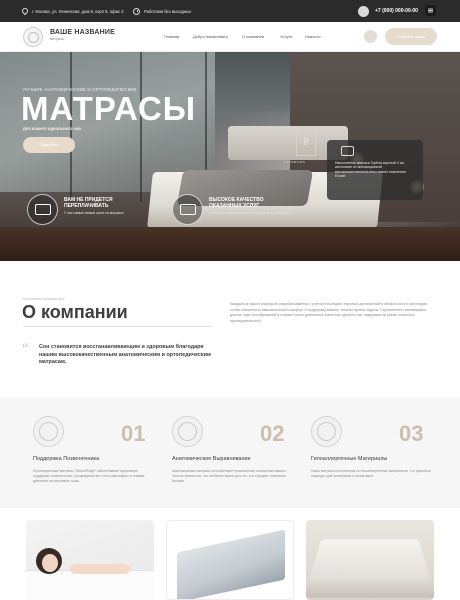 The width and height of the screenshot is (460, 600). Describe the element at coordinates (48, 431) in the screenshot. I see `spine-icon` at that location.